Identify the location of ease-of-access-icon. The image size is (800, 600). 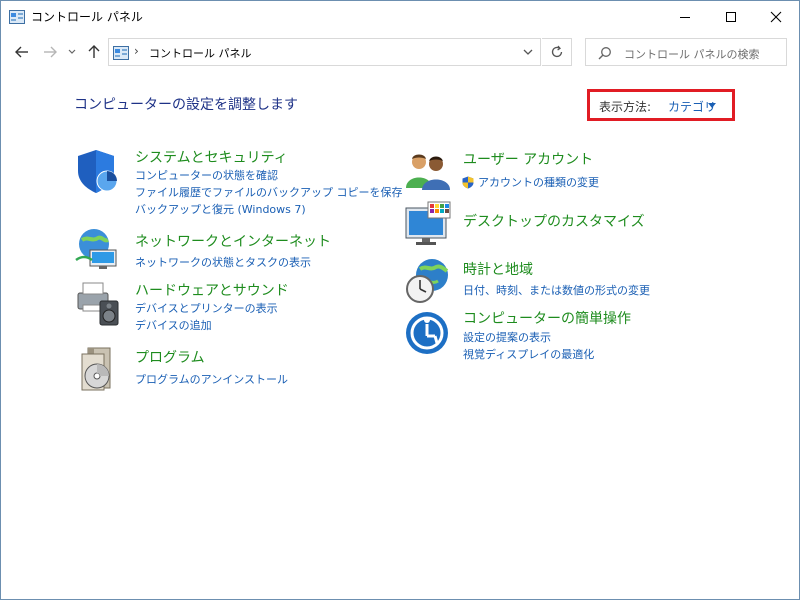
(428, 333).